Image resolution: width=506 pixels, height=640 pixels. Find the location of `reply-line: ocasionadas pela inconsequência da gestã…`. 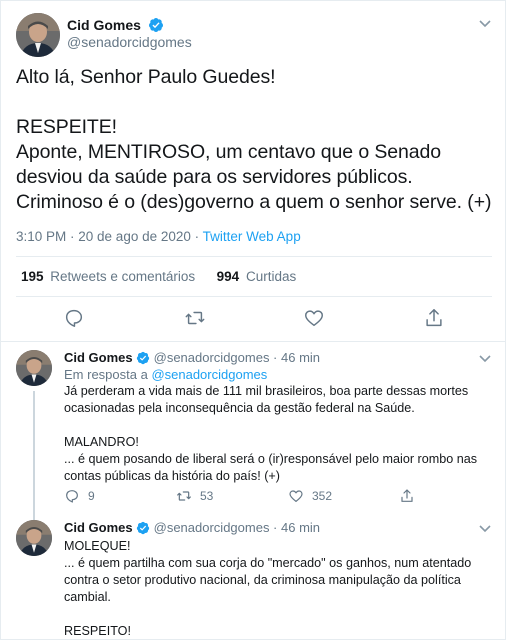

reply-line: ocasionadas pela inconsequência da gestã… is located at coordinates (239, 408).